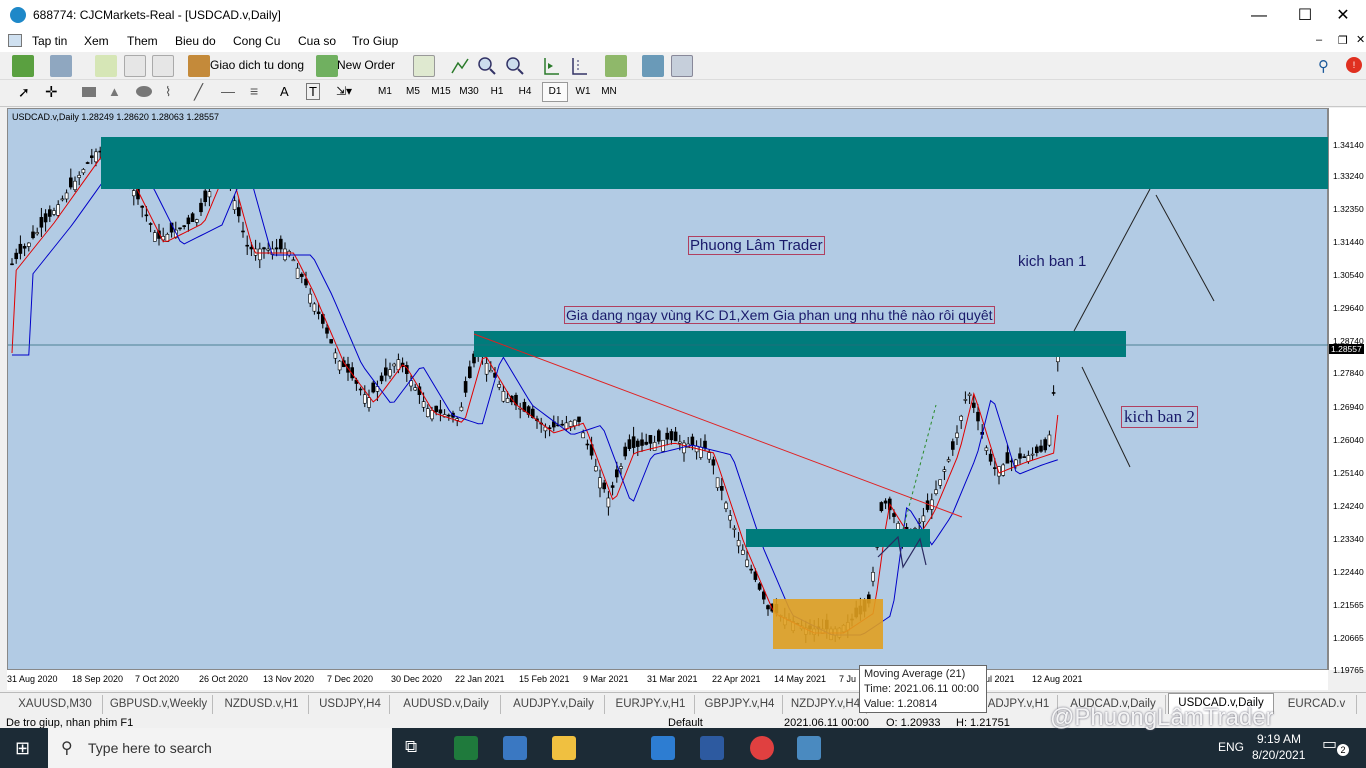 This screenshot has width=1366, height=768. Describe the element at coordinates (344, 91) in the screenshot. I see `arrows-icon: ⇲▾` at that location.